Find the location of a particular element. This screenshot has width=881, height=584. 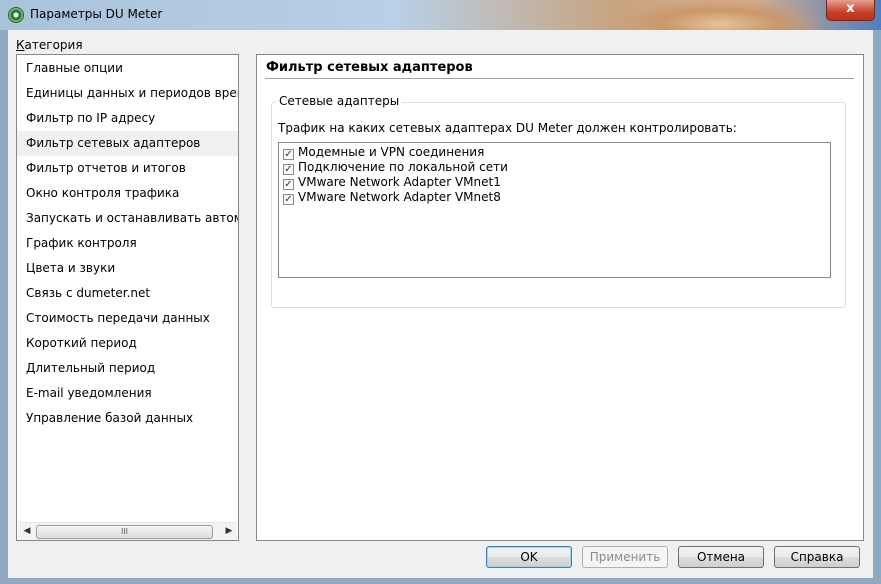

category-item: Единицы данных и периодов времени is located at coordinates (127, 93).